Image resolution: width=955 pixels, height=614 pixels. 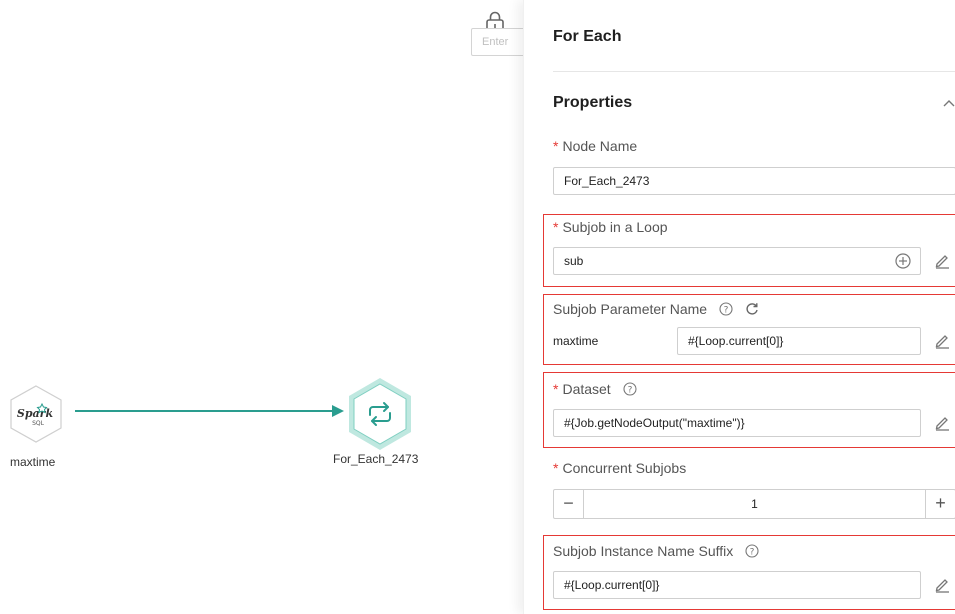 I want to click on instance-suffix-input: #{Loop.current[0]}, so click(x=737, y=585).